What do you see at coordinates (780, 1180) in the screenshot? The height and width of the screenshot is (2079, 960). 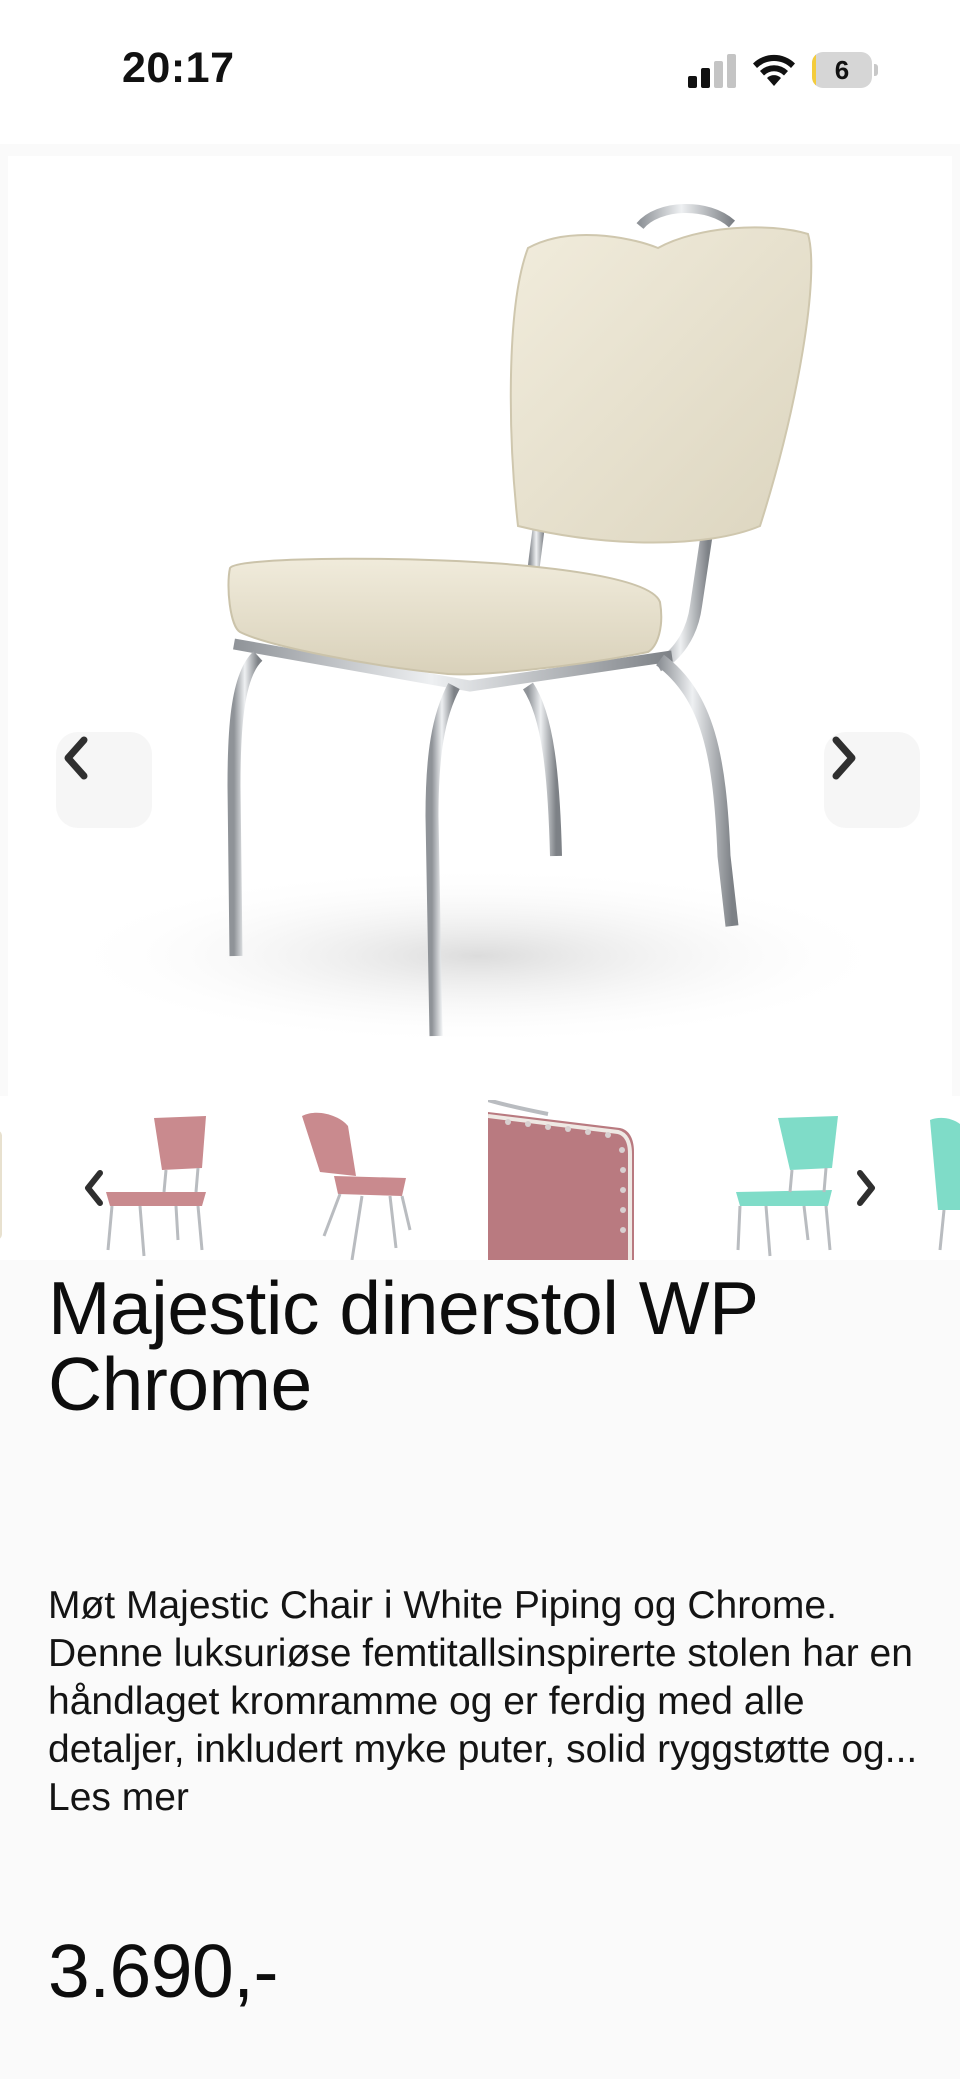 I see `thumbnail-turquoise-chair` at bounding box center [780, 1180].